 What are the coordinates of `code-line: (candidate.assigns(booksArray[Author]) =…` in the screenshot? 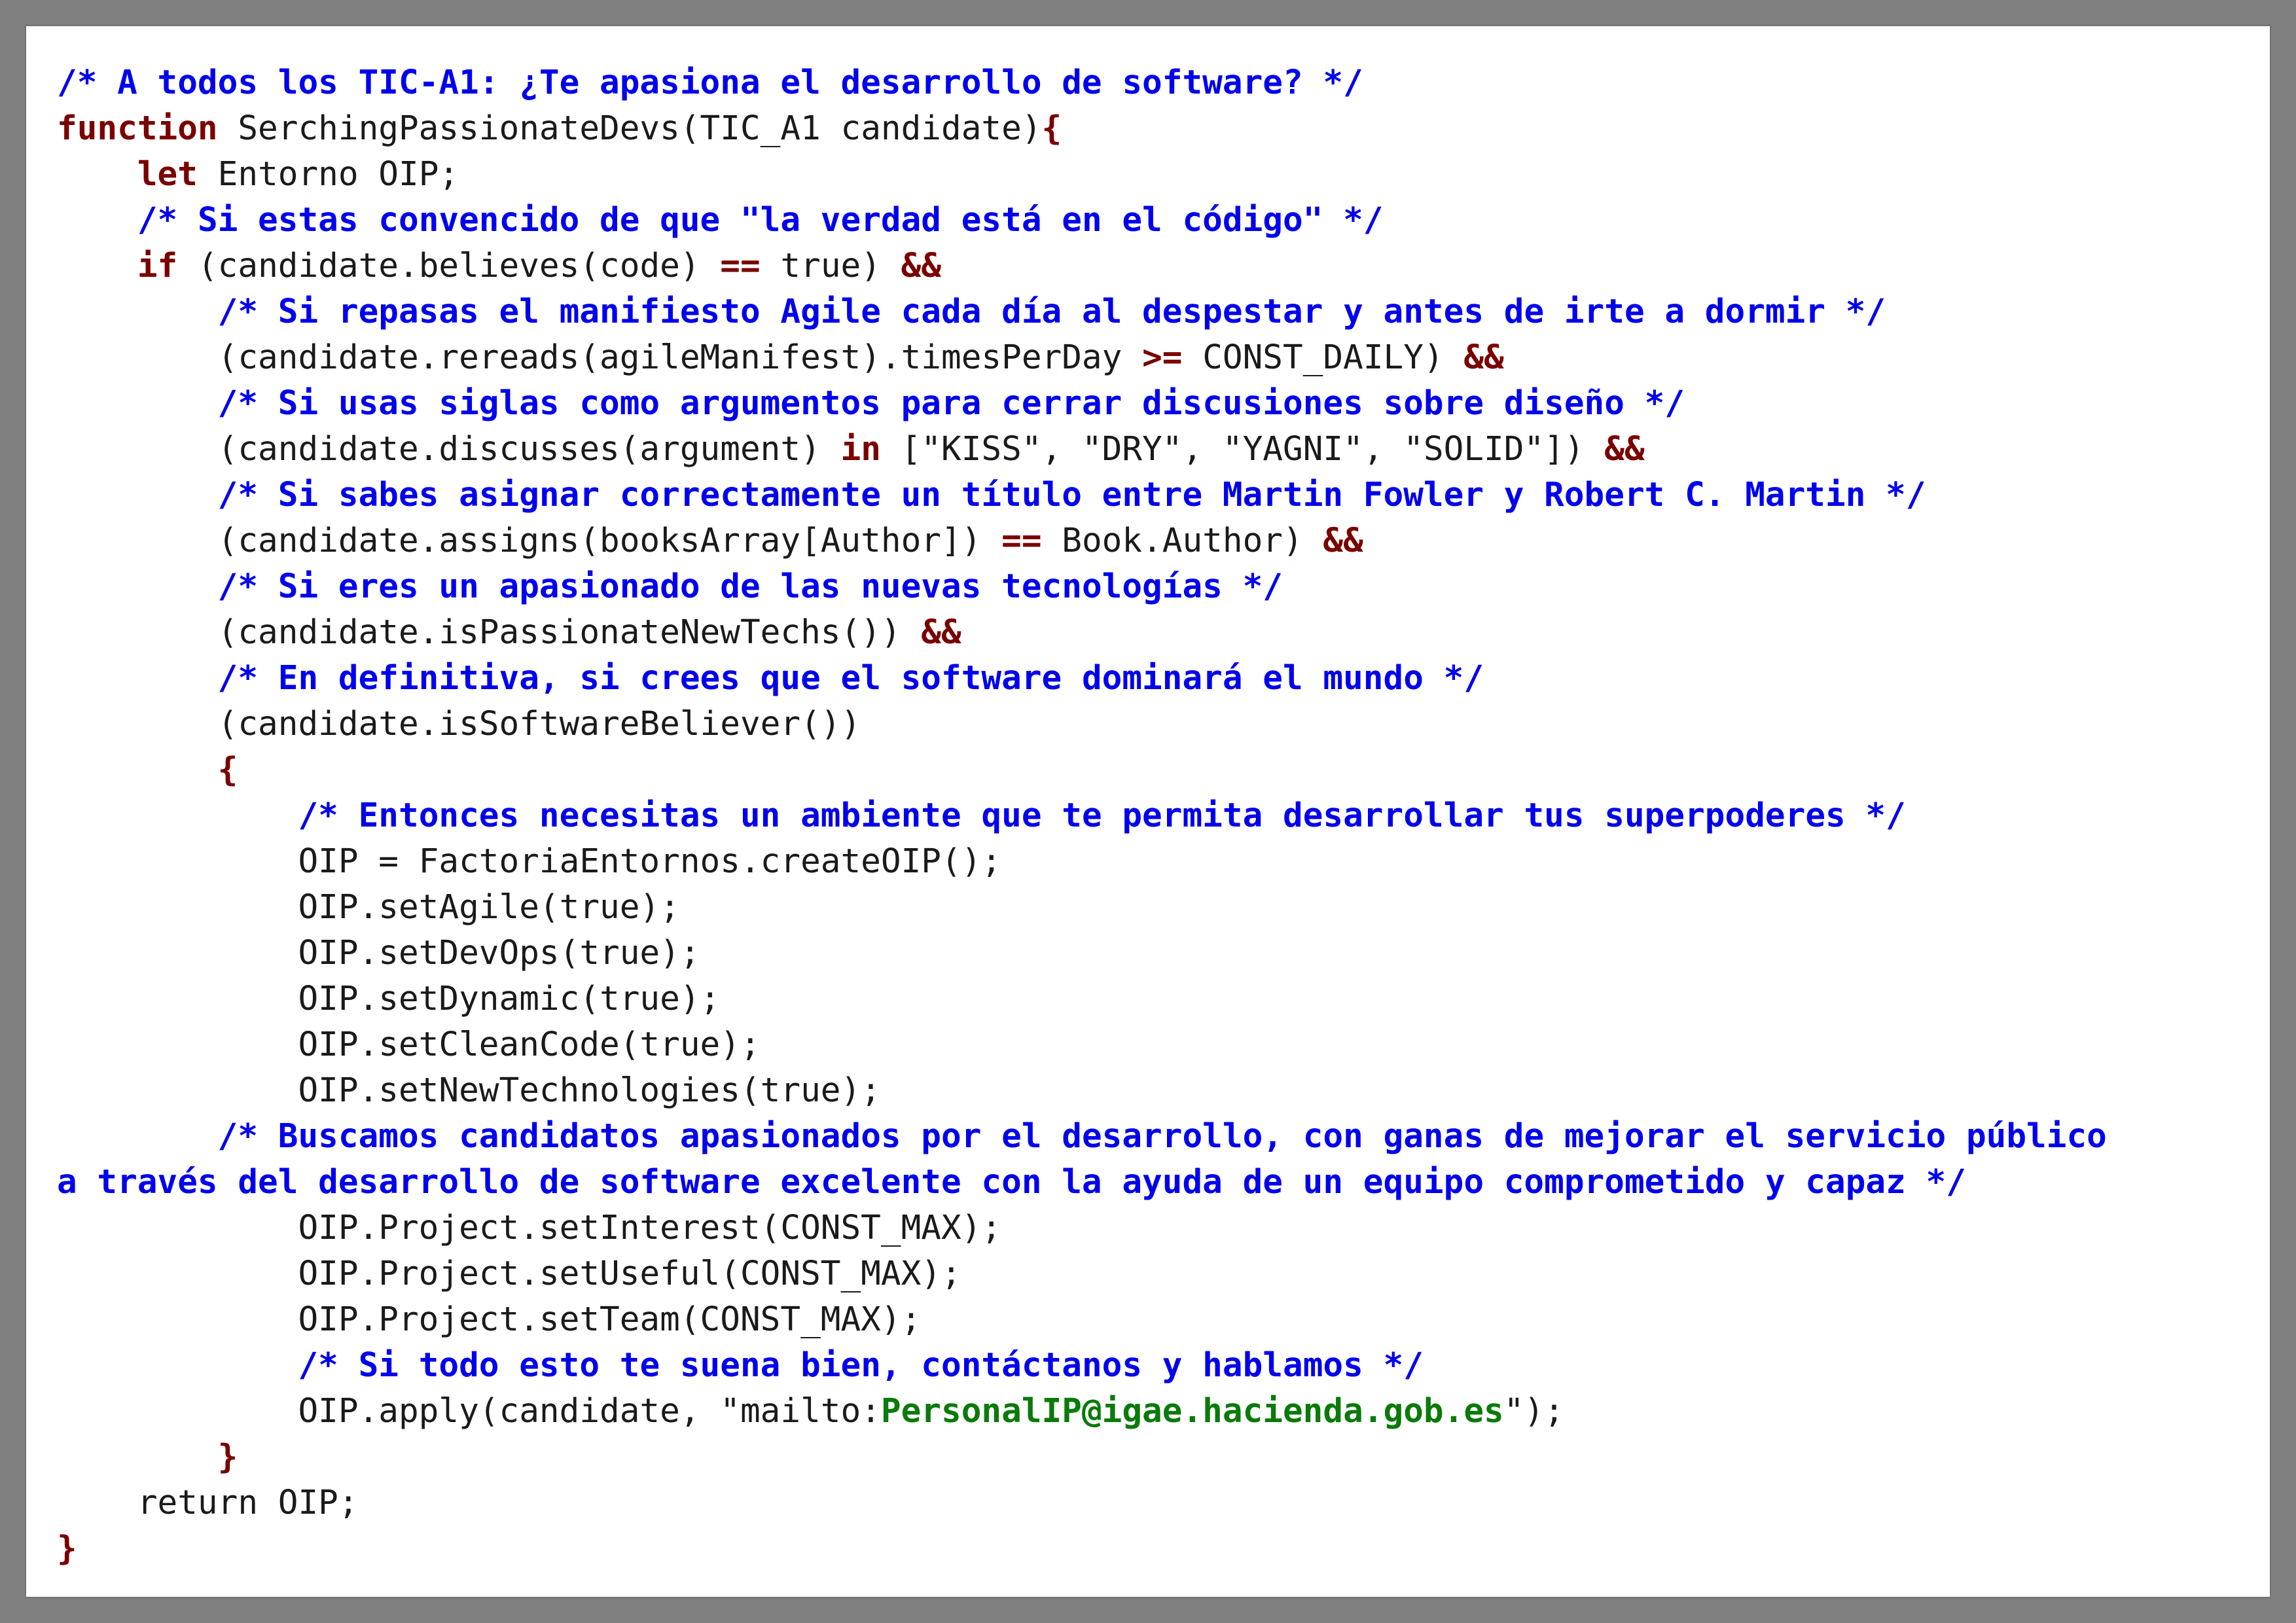 It's located at (1082, 541).